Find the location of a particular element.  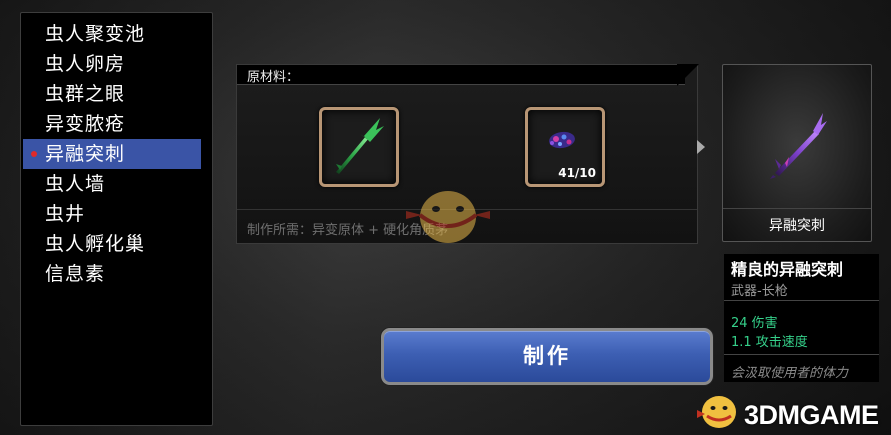

green-spear-icon is located at coordinates (360, 146).